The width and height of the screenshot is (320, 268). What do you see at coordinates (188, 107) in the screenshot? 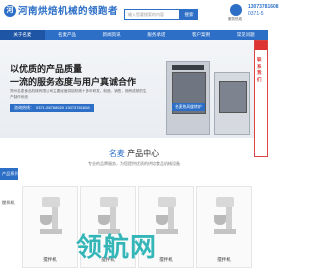
I see `product-badge: 名麦热风旋转炉` at bounding box center [188, 107].